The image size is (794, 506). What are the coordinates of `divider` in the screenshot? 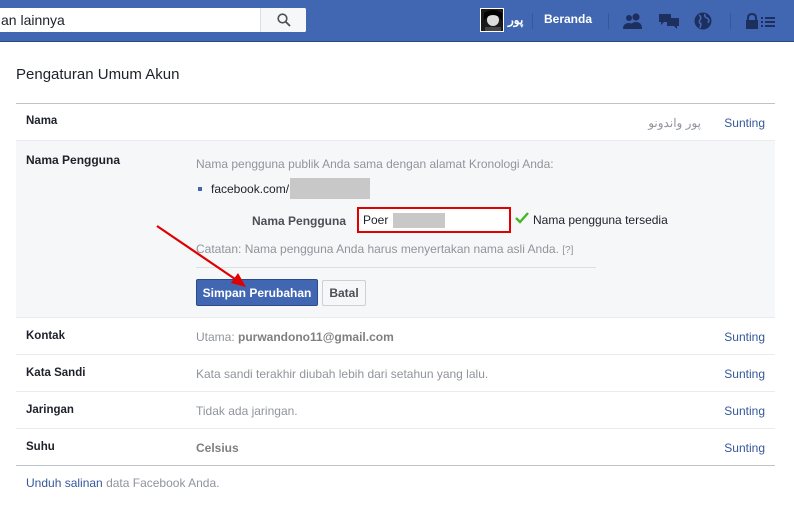 It's located at (396, 267).